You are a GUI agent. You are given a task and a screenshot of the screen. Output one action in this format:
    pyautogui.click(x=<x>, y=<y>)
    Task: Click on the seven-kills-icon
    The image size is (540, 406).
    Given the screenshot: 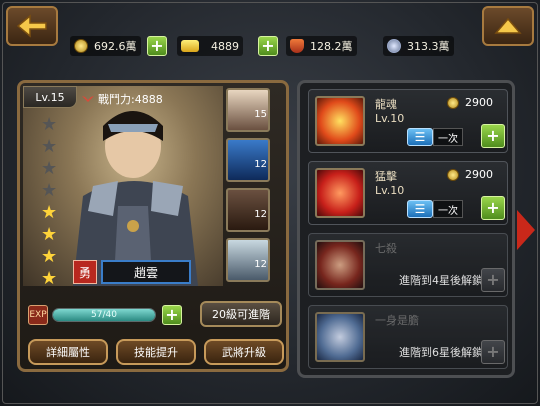 What is the action you would take?
    pyautogui.click(x=340, y=265)
    